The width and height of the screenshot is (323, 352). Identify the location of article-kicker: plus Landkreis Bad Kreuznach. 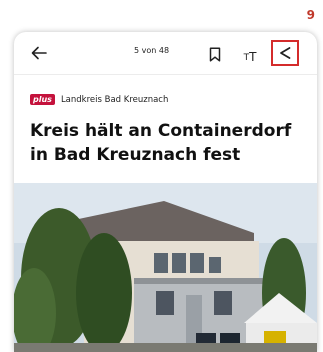
(99, 99).